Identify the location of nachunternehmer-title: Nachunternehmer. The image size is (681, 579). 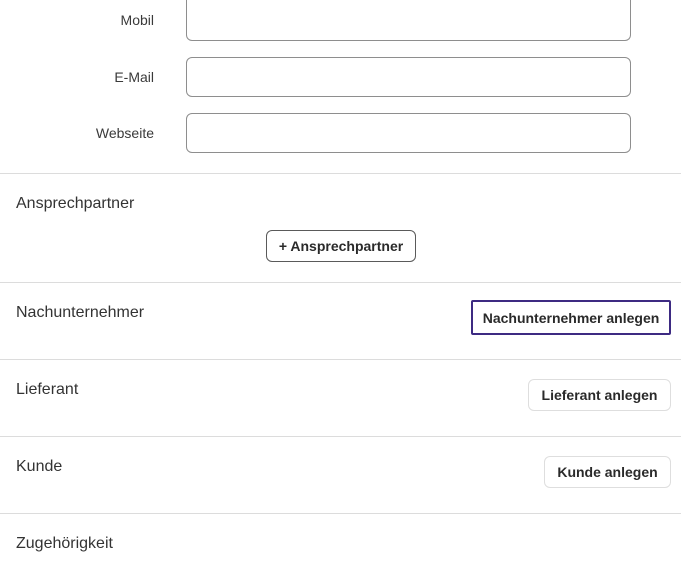
(80, 312).